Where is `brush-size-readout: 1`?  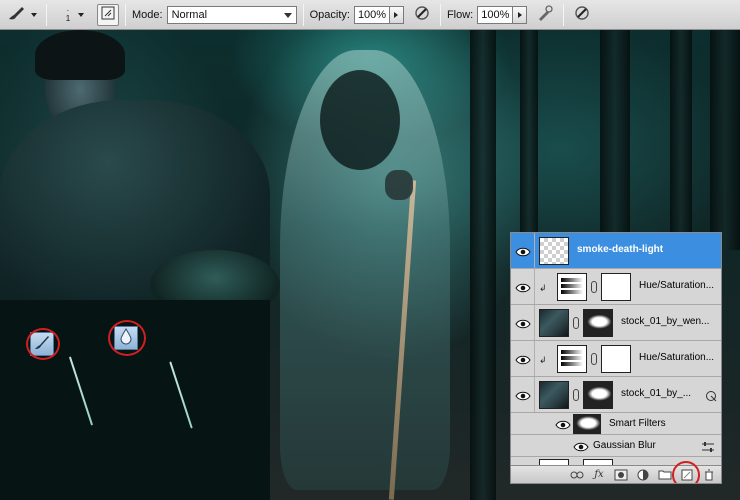 brush-size-readout: 1 is located at coordinates (68, 18).